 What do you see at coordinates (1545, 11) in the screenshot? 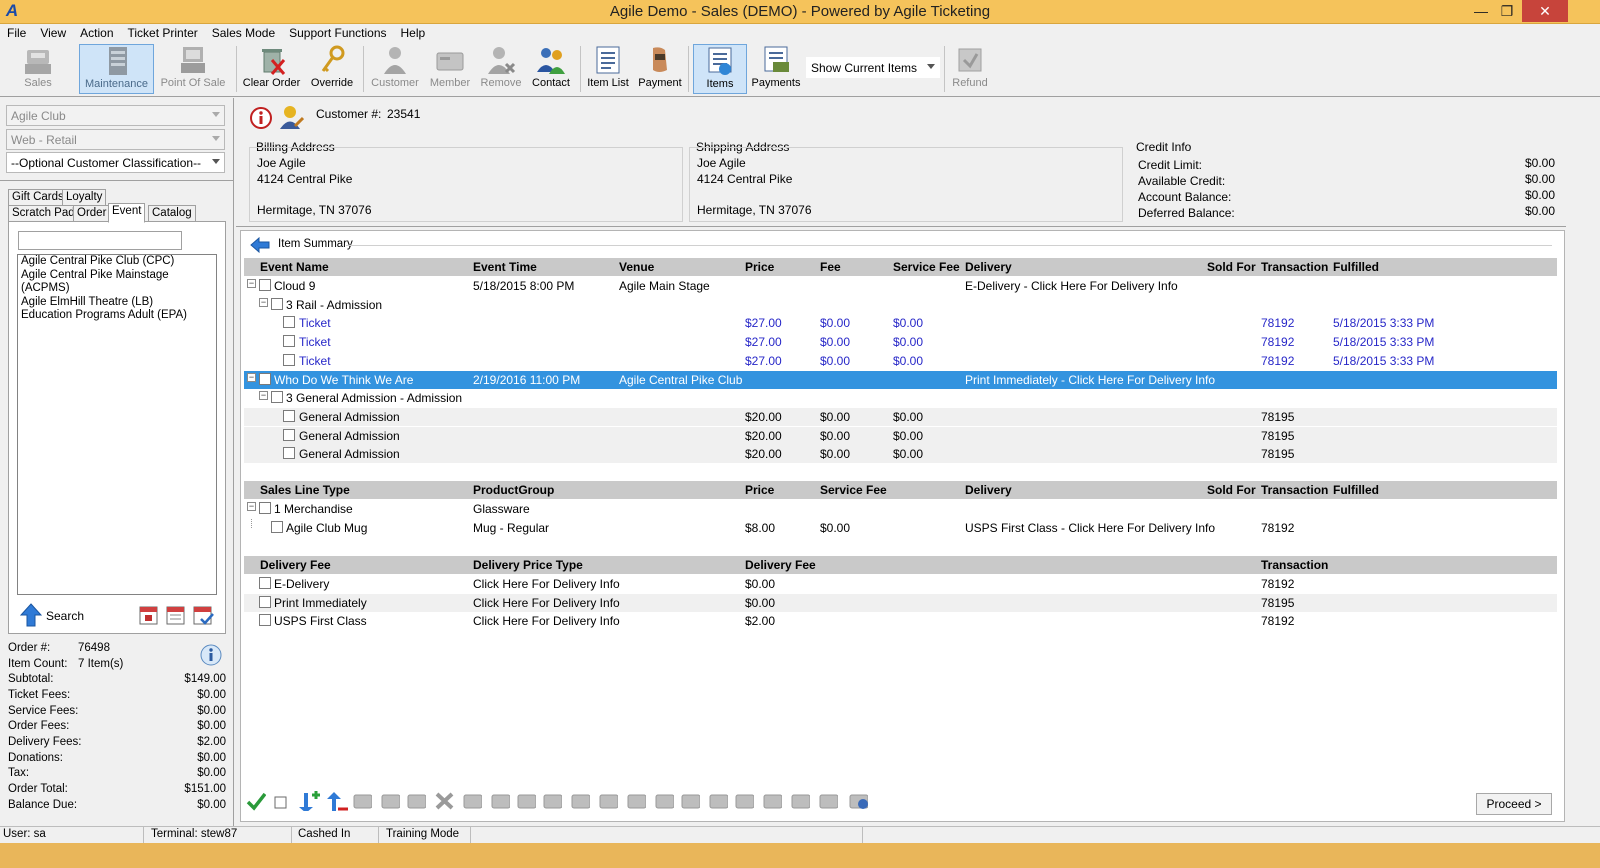
I see `close-button: ✕` at bounding box center [1545, 11].